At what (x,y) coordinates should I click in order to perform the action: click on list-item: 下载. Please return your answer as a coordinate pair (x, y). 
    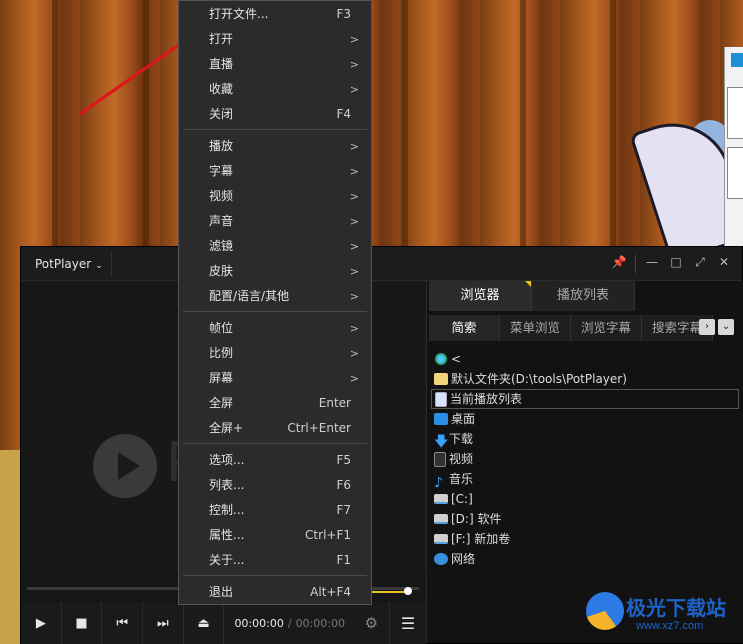
    Looking at the image, I should click on (585, 439).